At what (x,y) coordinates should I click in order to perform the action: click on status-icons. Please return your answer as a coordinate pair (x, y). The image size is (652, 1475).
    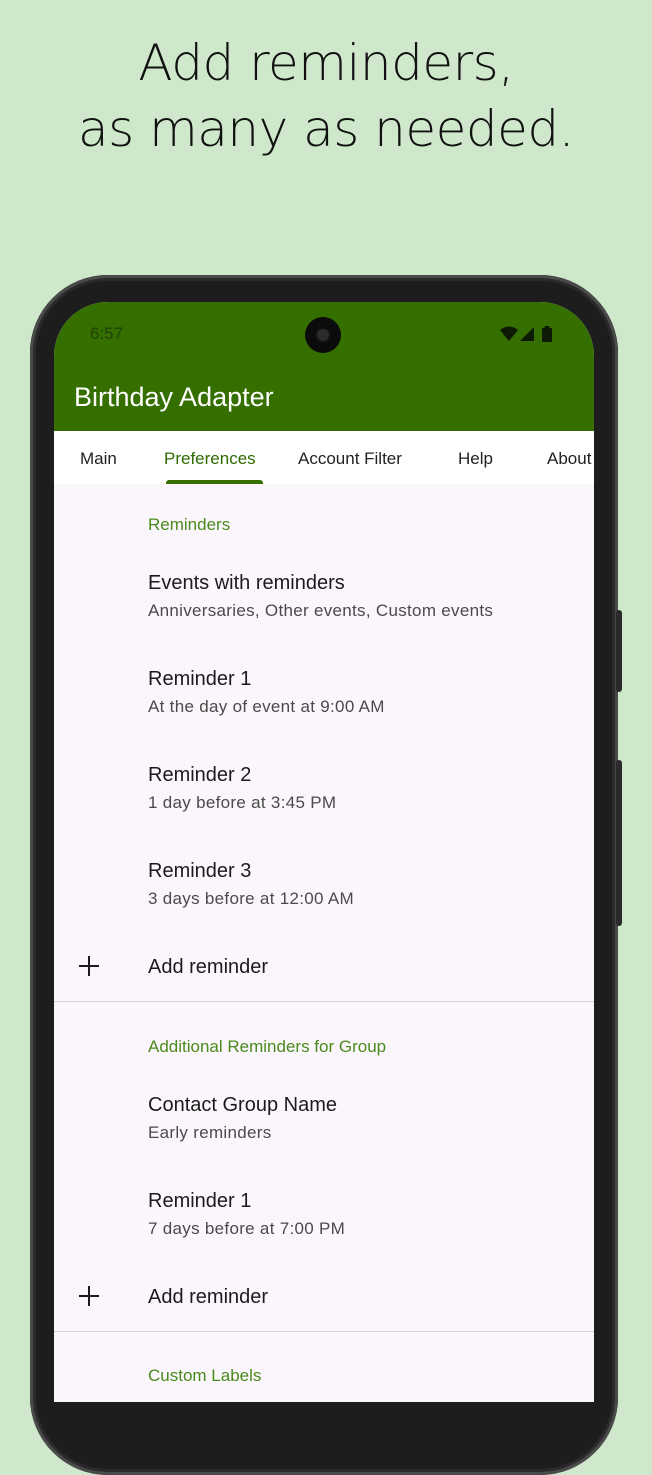
    Looking at the image, I should click on (526, 334).